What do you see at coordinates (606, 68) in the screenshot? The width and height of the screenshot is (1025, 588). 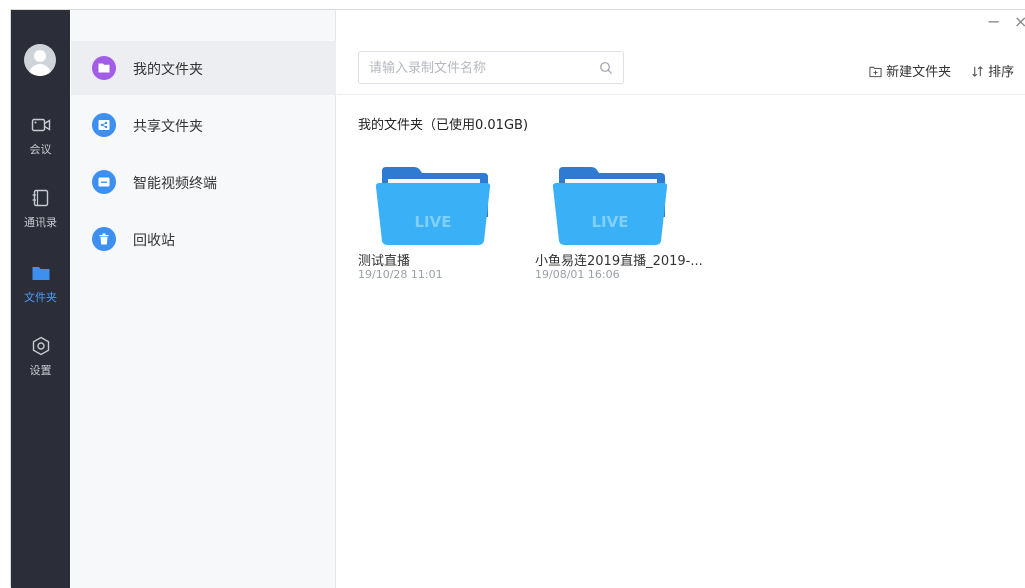 I see `search-icon` at bounding box center [606, 68].